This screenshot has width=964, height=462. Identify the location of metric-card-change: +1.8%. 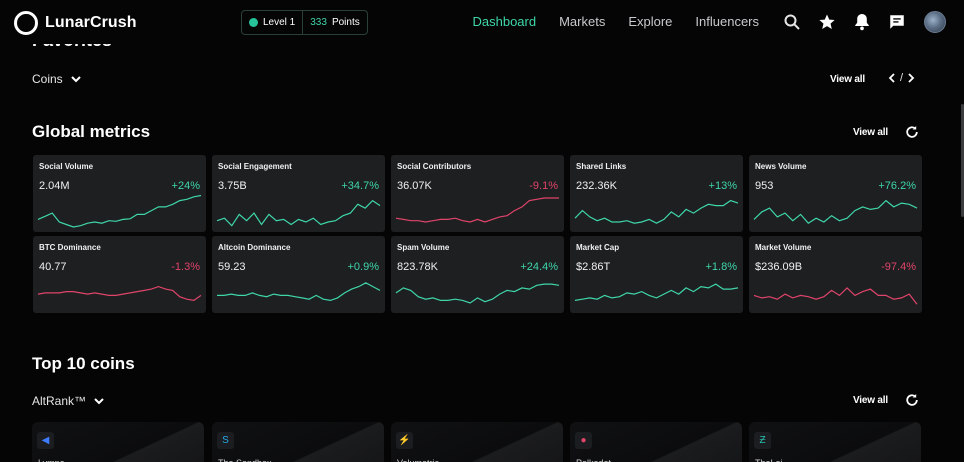
(721, 267).